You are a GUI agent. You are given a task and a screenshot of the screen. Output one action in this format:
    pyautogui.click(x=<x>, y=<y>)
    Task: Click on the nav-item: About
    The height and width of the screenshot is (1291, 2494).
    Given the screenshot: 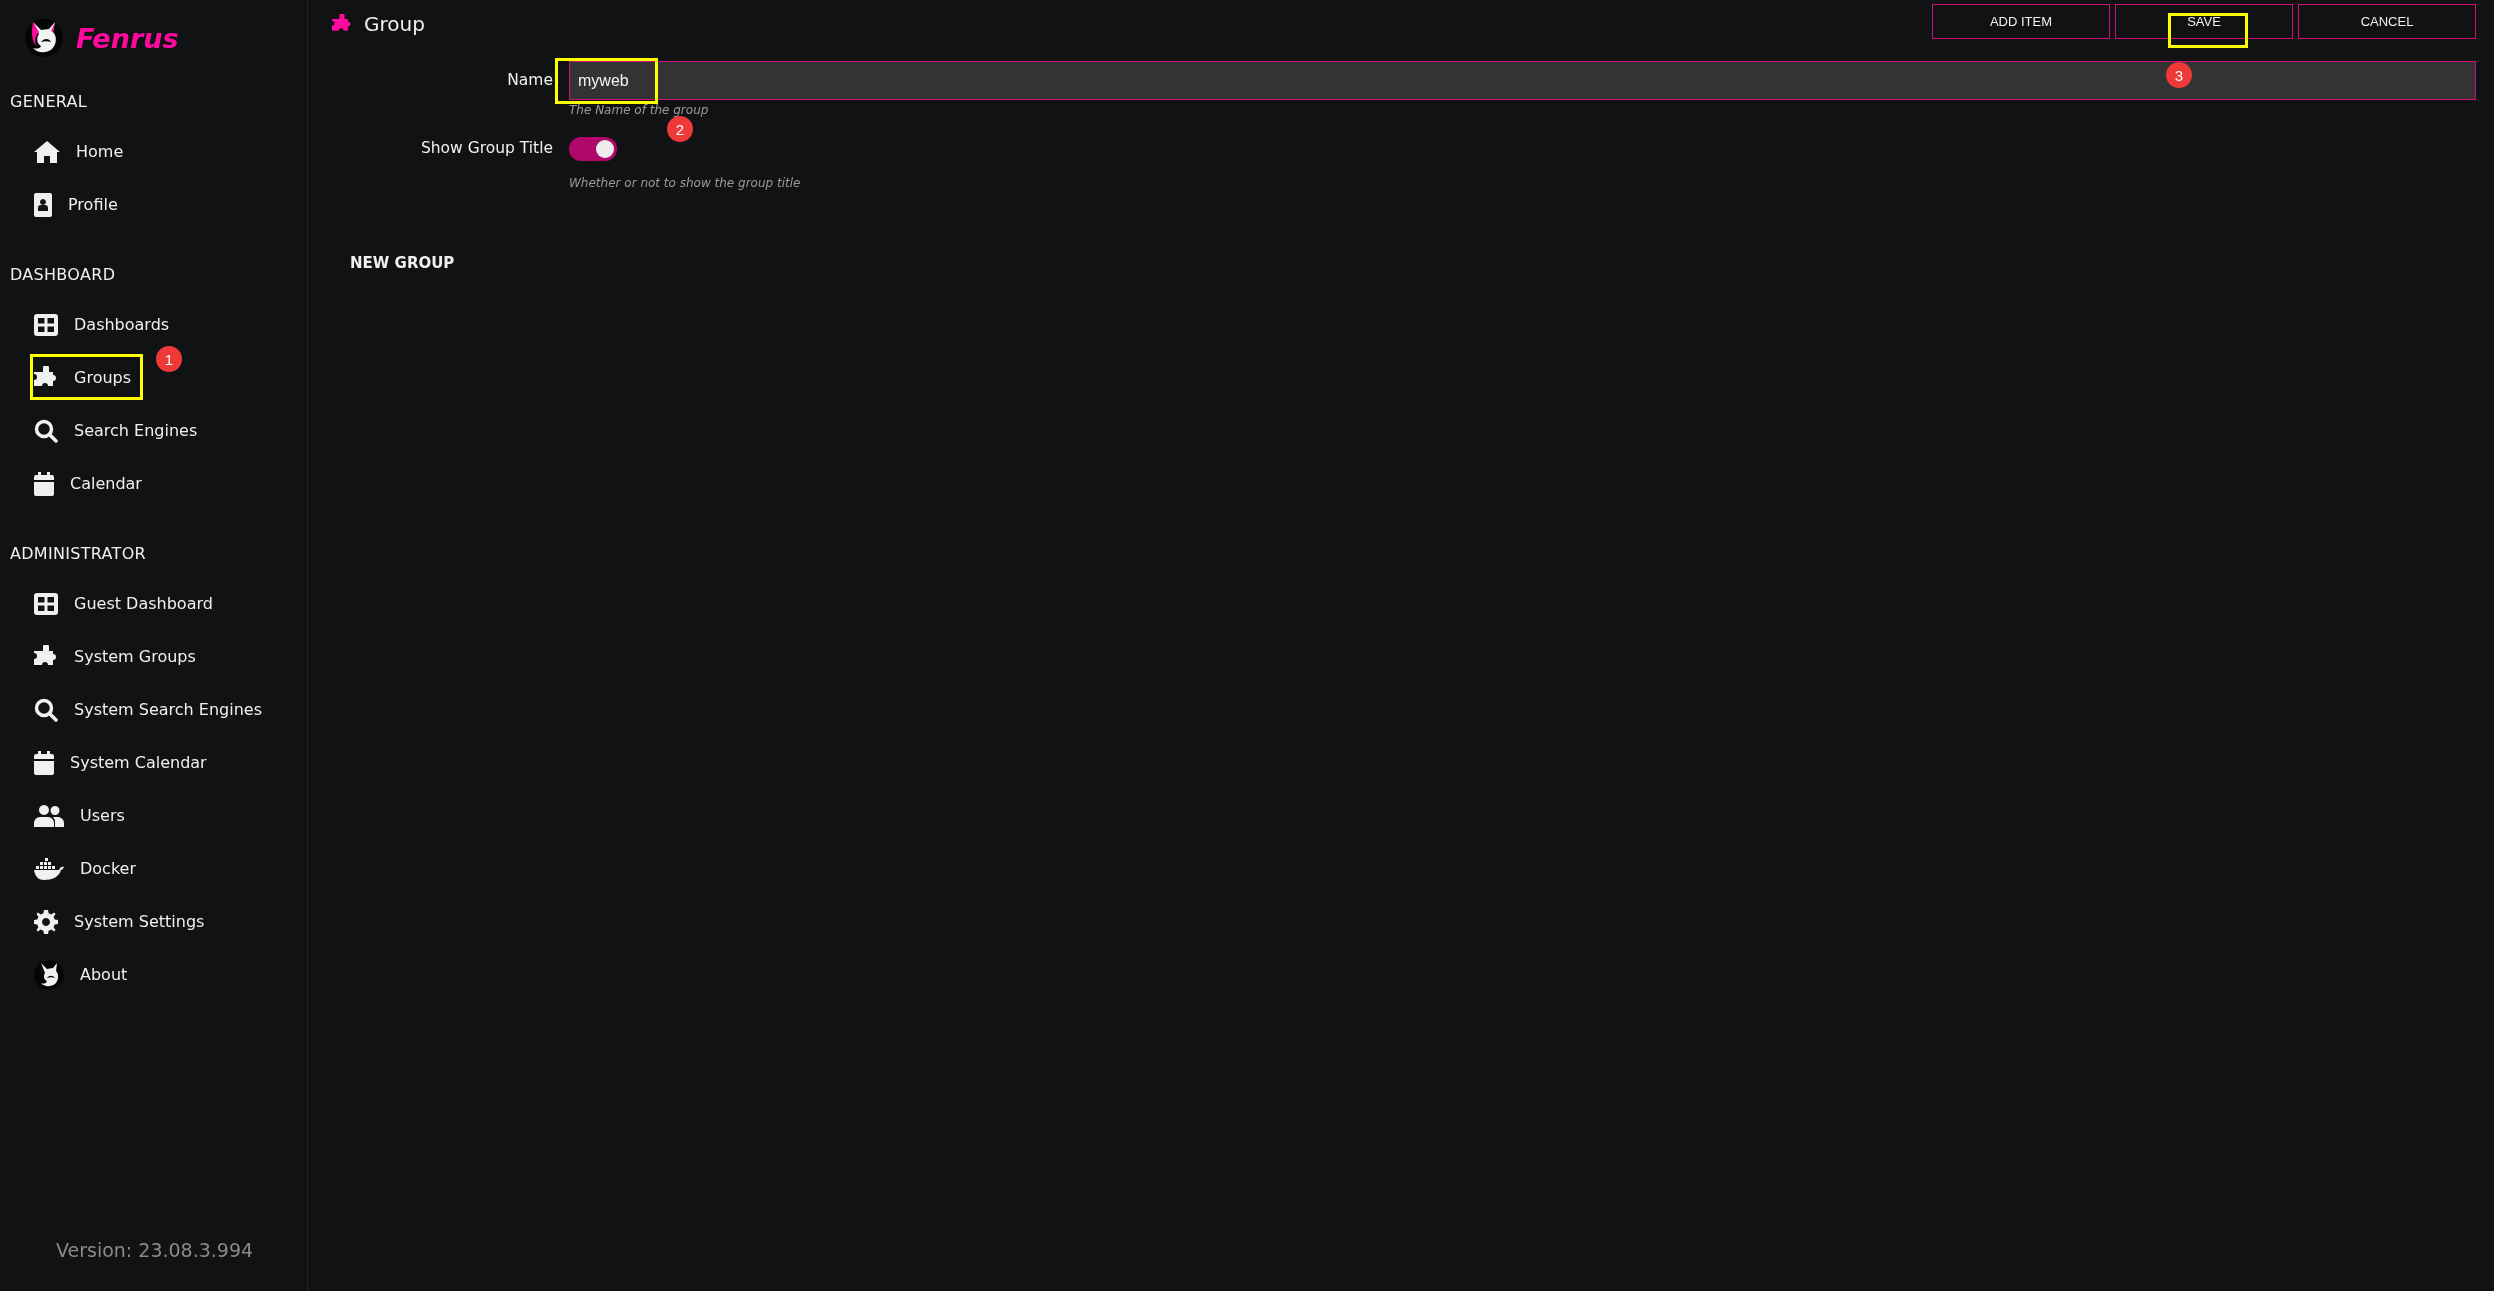 What is the action you would take?
    pyautogui.click(x=83, y=974)
    